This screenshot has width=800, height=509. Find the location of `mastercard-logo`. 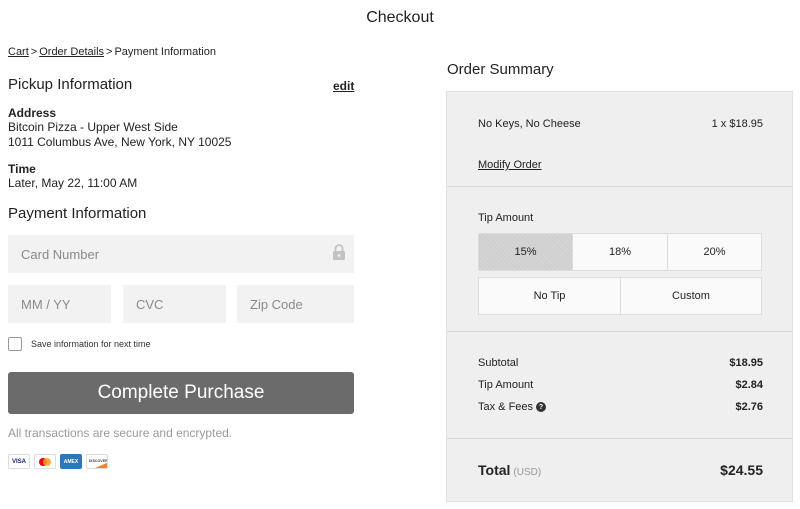

mastercard-logo is located at coordinates (45, 461).